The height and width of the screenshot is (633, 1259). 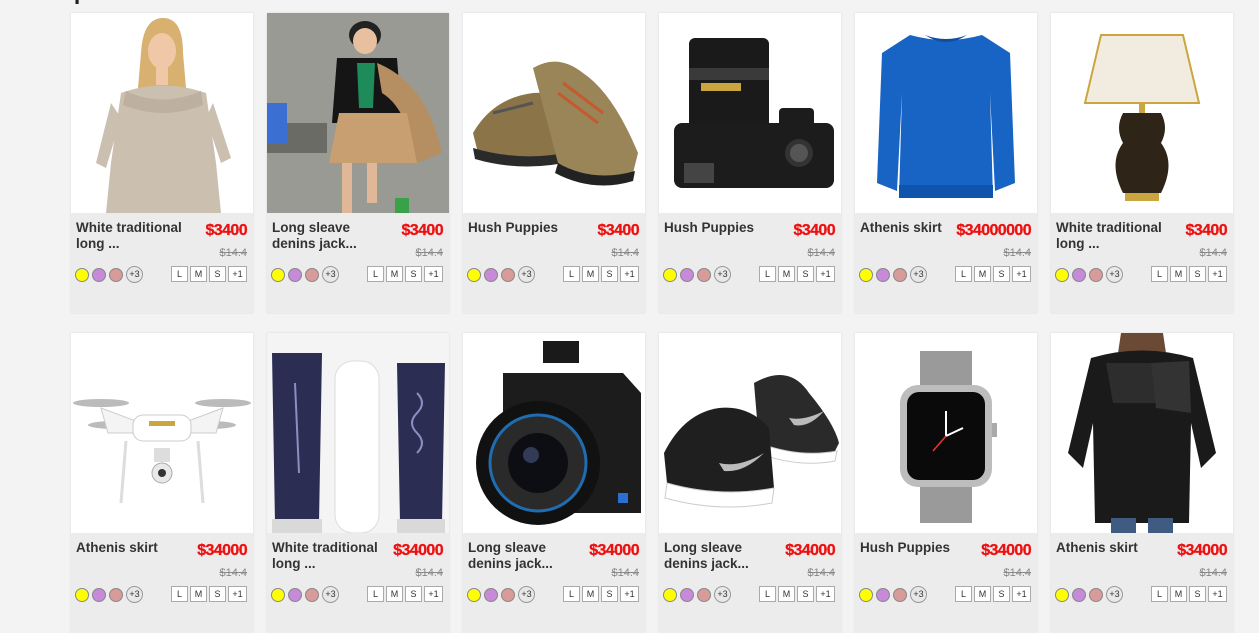 I want to click on skincare-bottles-image, so click(x=358, y=433).